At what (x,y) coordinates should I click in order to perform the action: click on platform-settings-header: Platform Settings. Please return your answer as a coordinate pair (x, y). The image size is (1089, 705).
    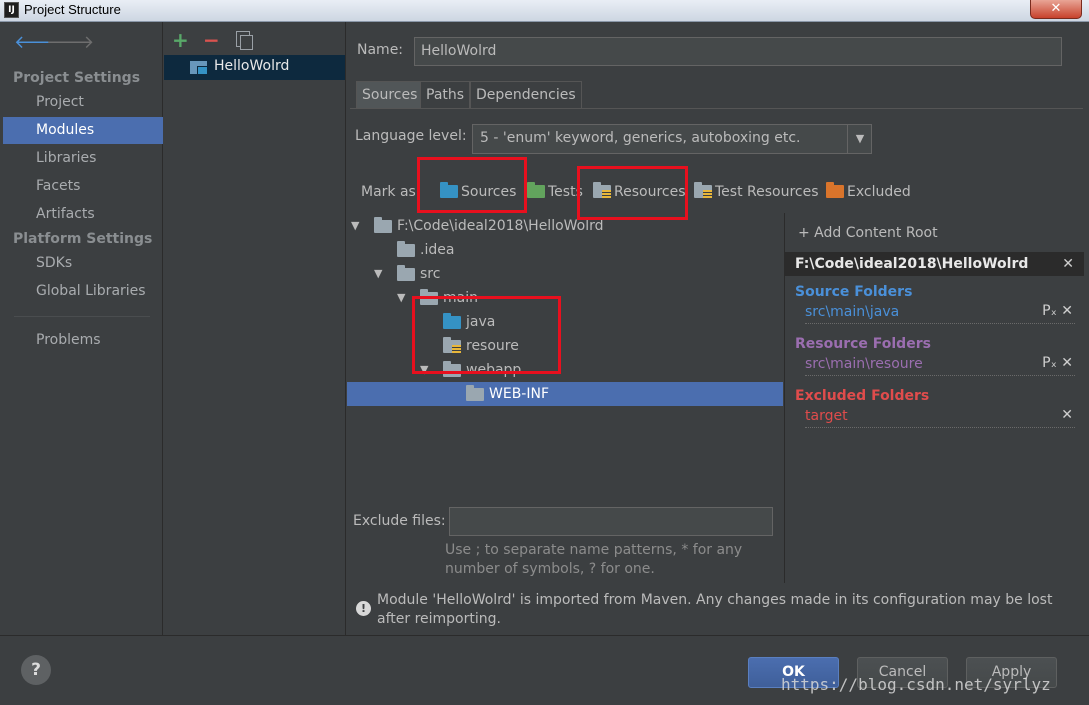
    Looking at the image, I should click on (83, 239).